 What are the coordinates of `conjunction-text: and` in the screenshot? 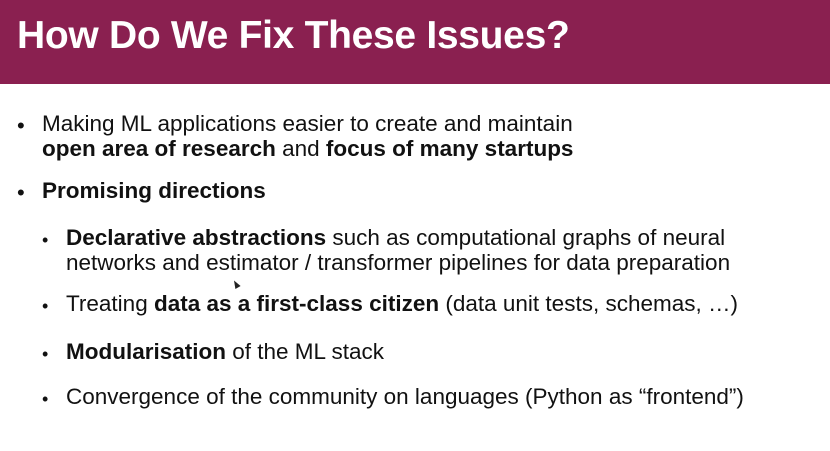 It's located at (300, 148).